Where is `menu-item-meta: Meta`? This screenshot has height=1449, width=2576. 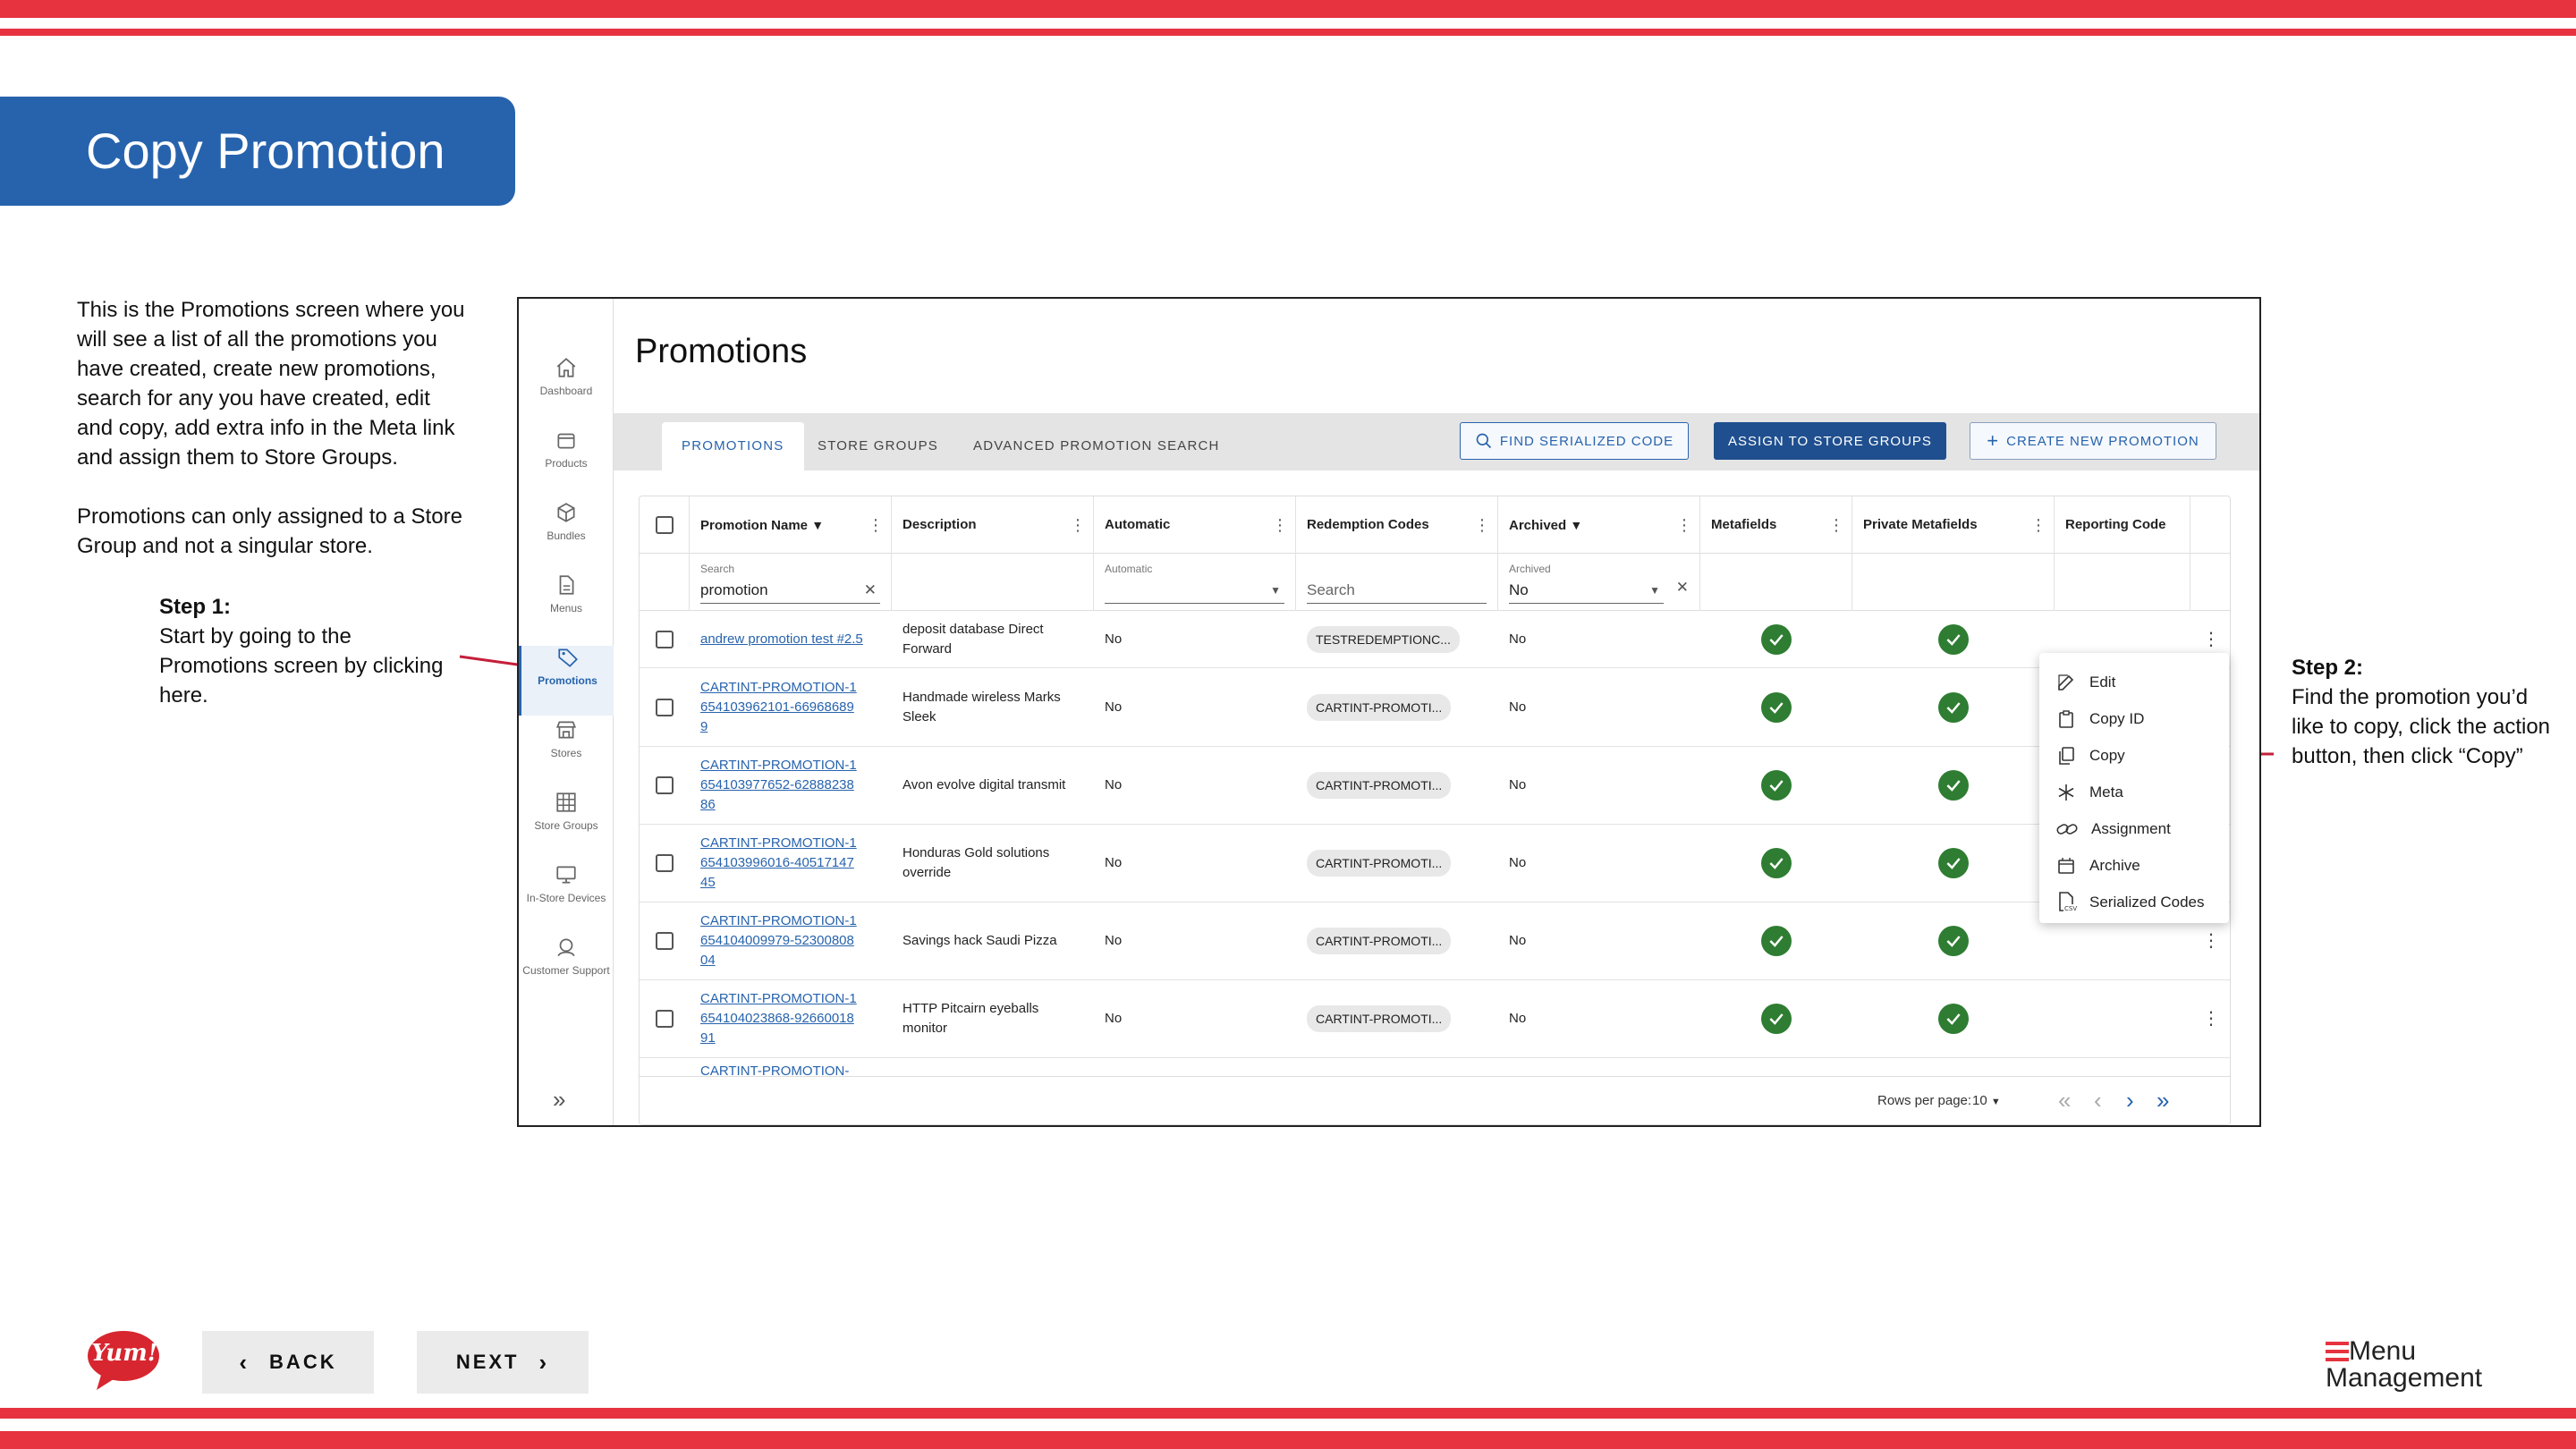
menu-item-meta: Meta is located at coordinates (2134, 792).